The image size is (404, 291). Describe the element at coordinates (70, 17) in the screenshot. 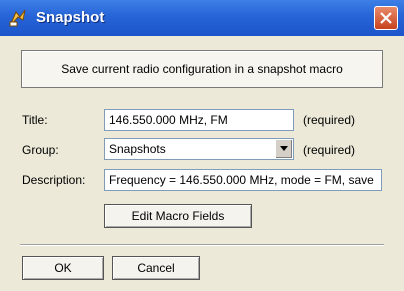

I see `window-title: Snapshot` at that location.